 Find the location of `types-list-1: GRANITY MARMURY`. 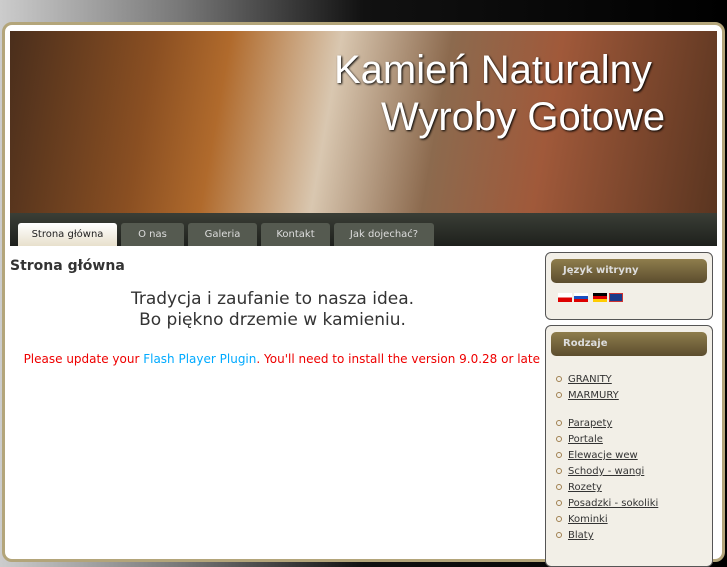

types-list-1: GRANITY MARMURY is located at coordinates (629, 383).